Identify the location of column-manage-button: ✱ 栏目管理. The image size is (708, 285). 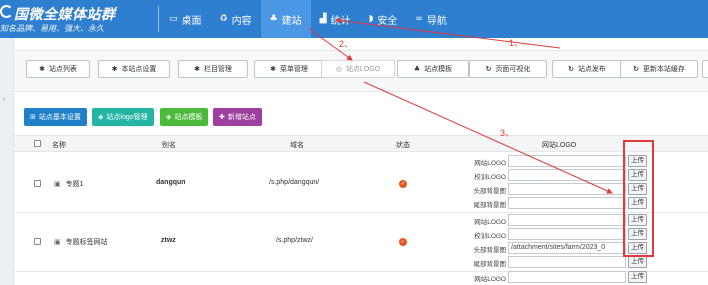
(213, 69).